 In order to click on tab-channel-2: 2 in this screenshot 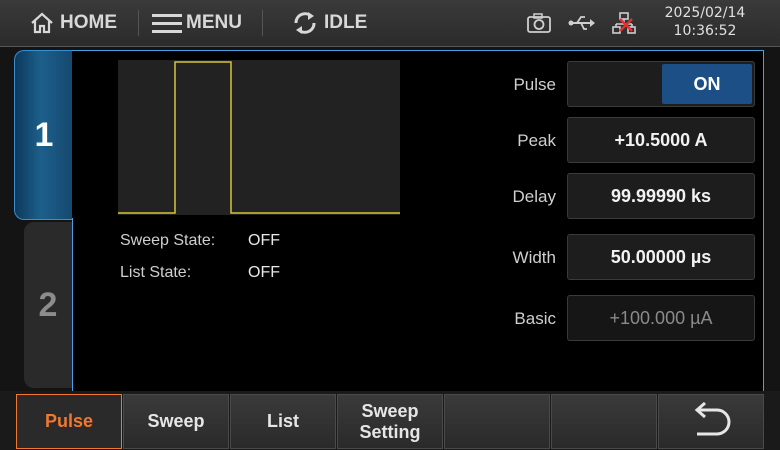, I will do `click(48, 305)`.